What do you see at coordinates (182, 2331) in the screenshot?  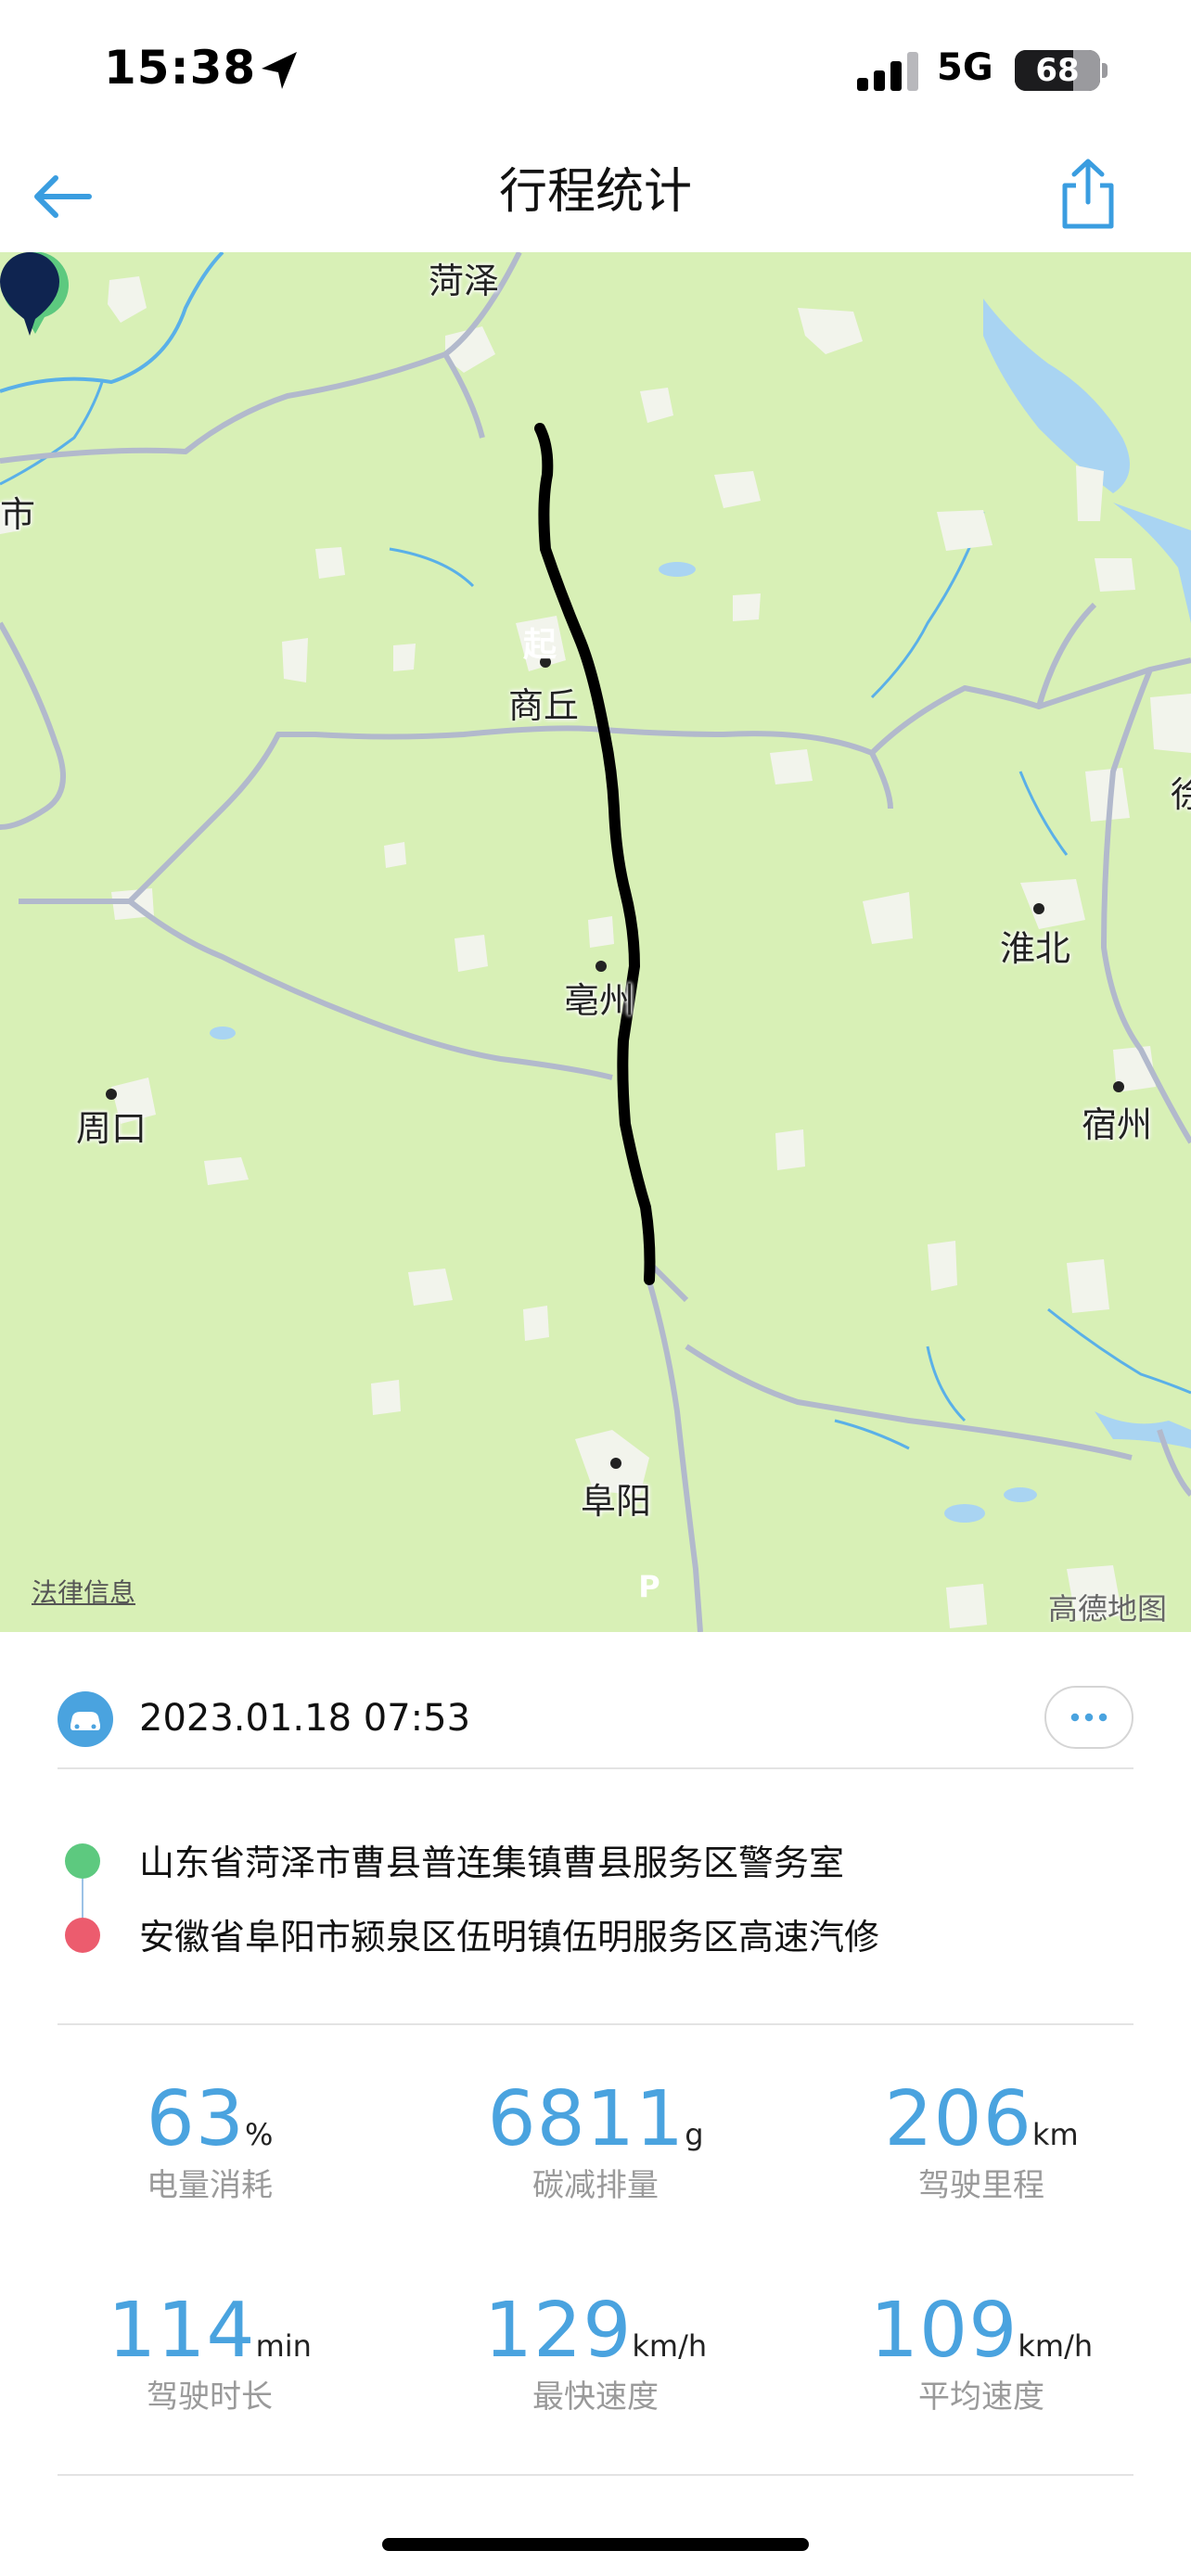 I see `stat-value: 114` at bounding box center [182, 2331].